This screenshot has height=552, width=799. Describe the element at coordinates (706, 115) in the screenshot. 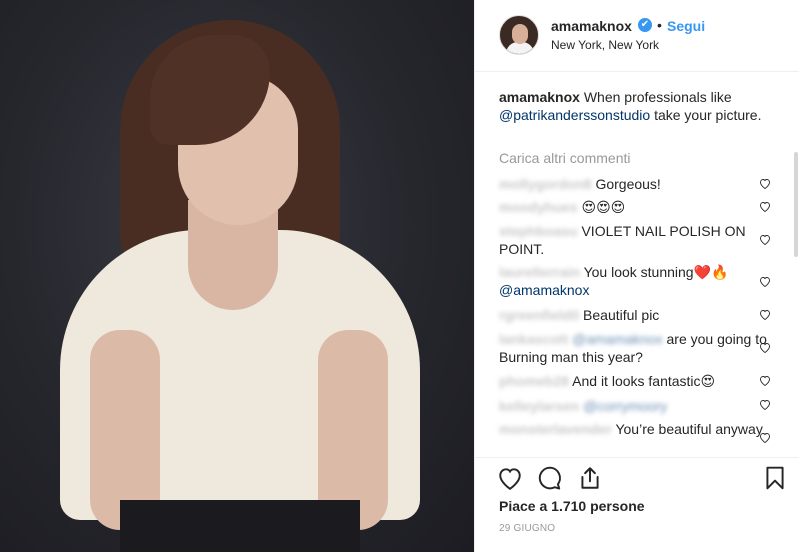

I see `caption-text-after: take your picture.` at that location.